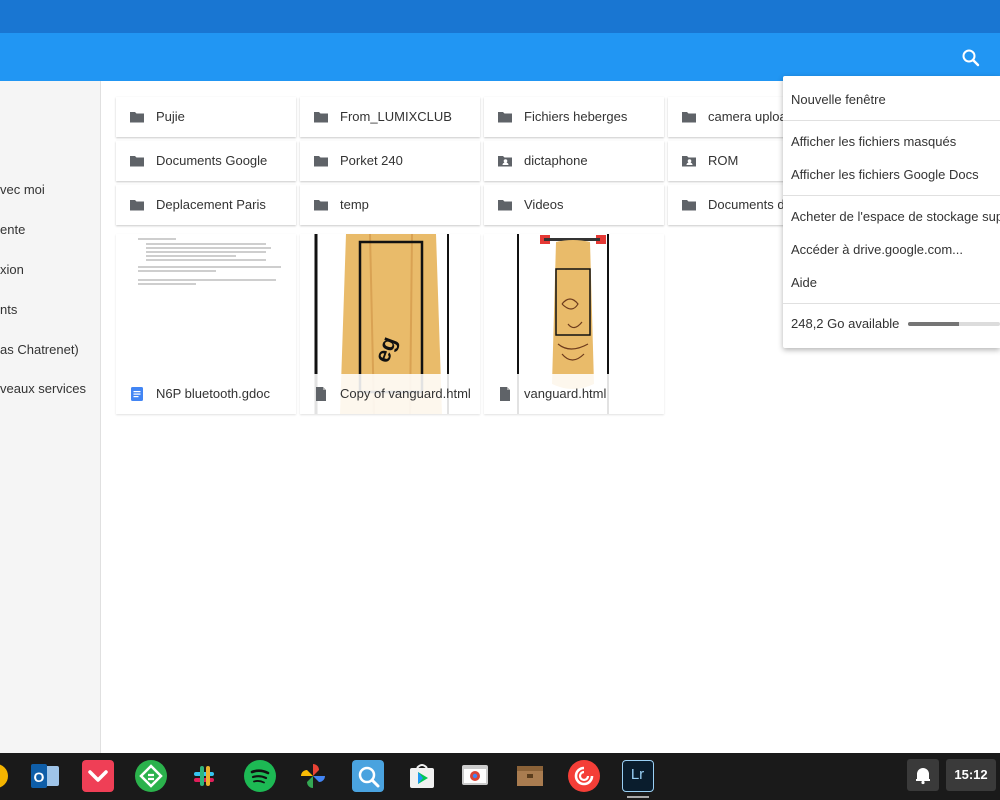  What do you see at coordinates (213, 393) in the screenshot?
I see `file-name: N6P bluetooth.gdoc` at bounding box center [213, 393].